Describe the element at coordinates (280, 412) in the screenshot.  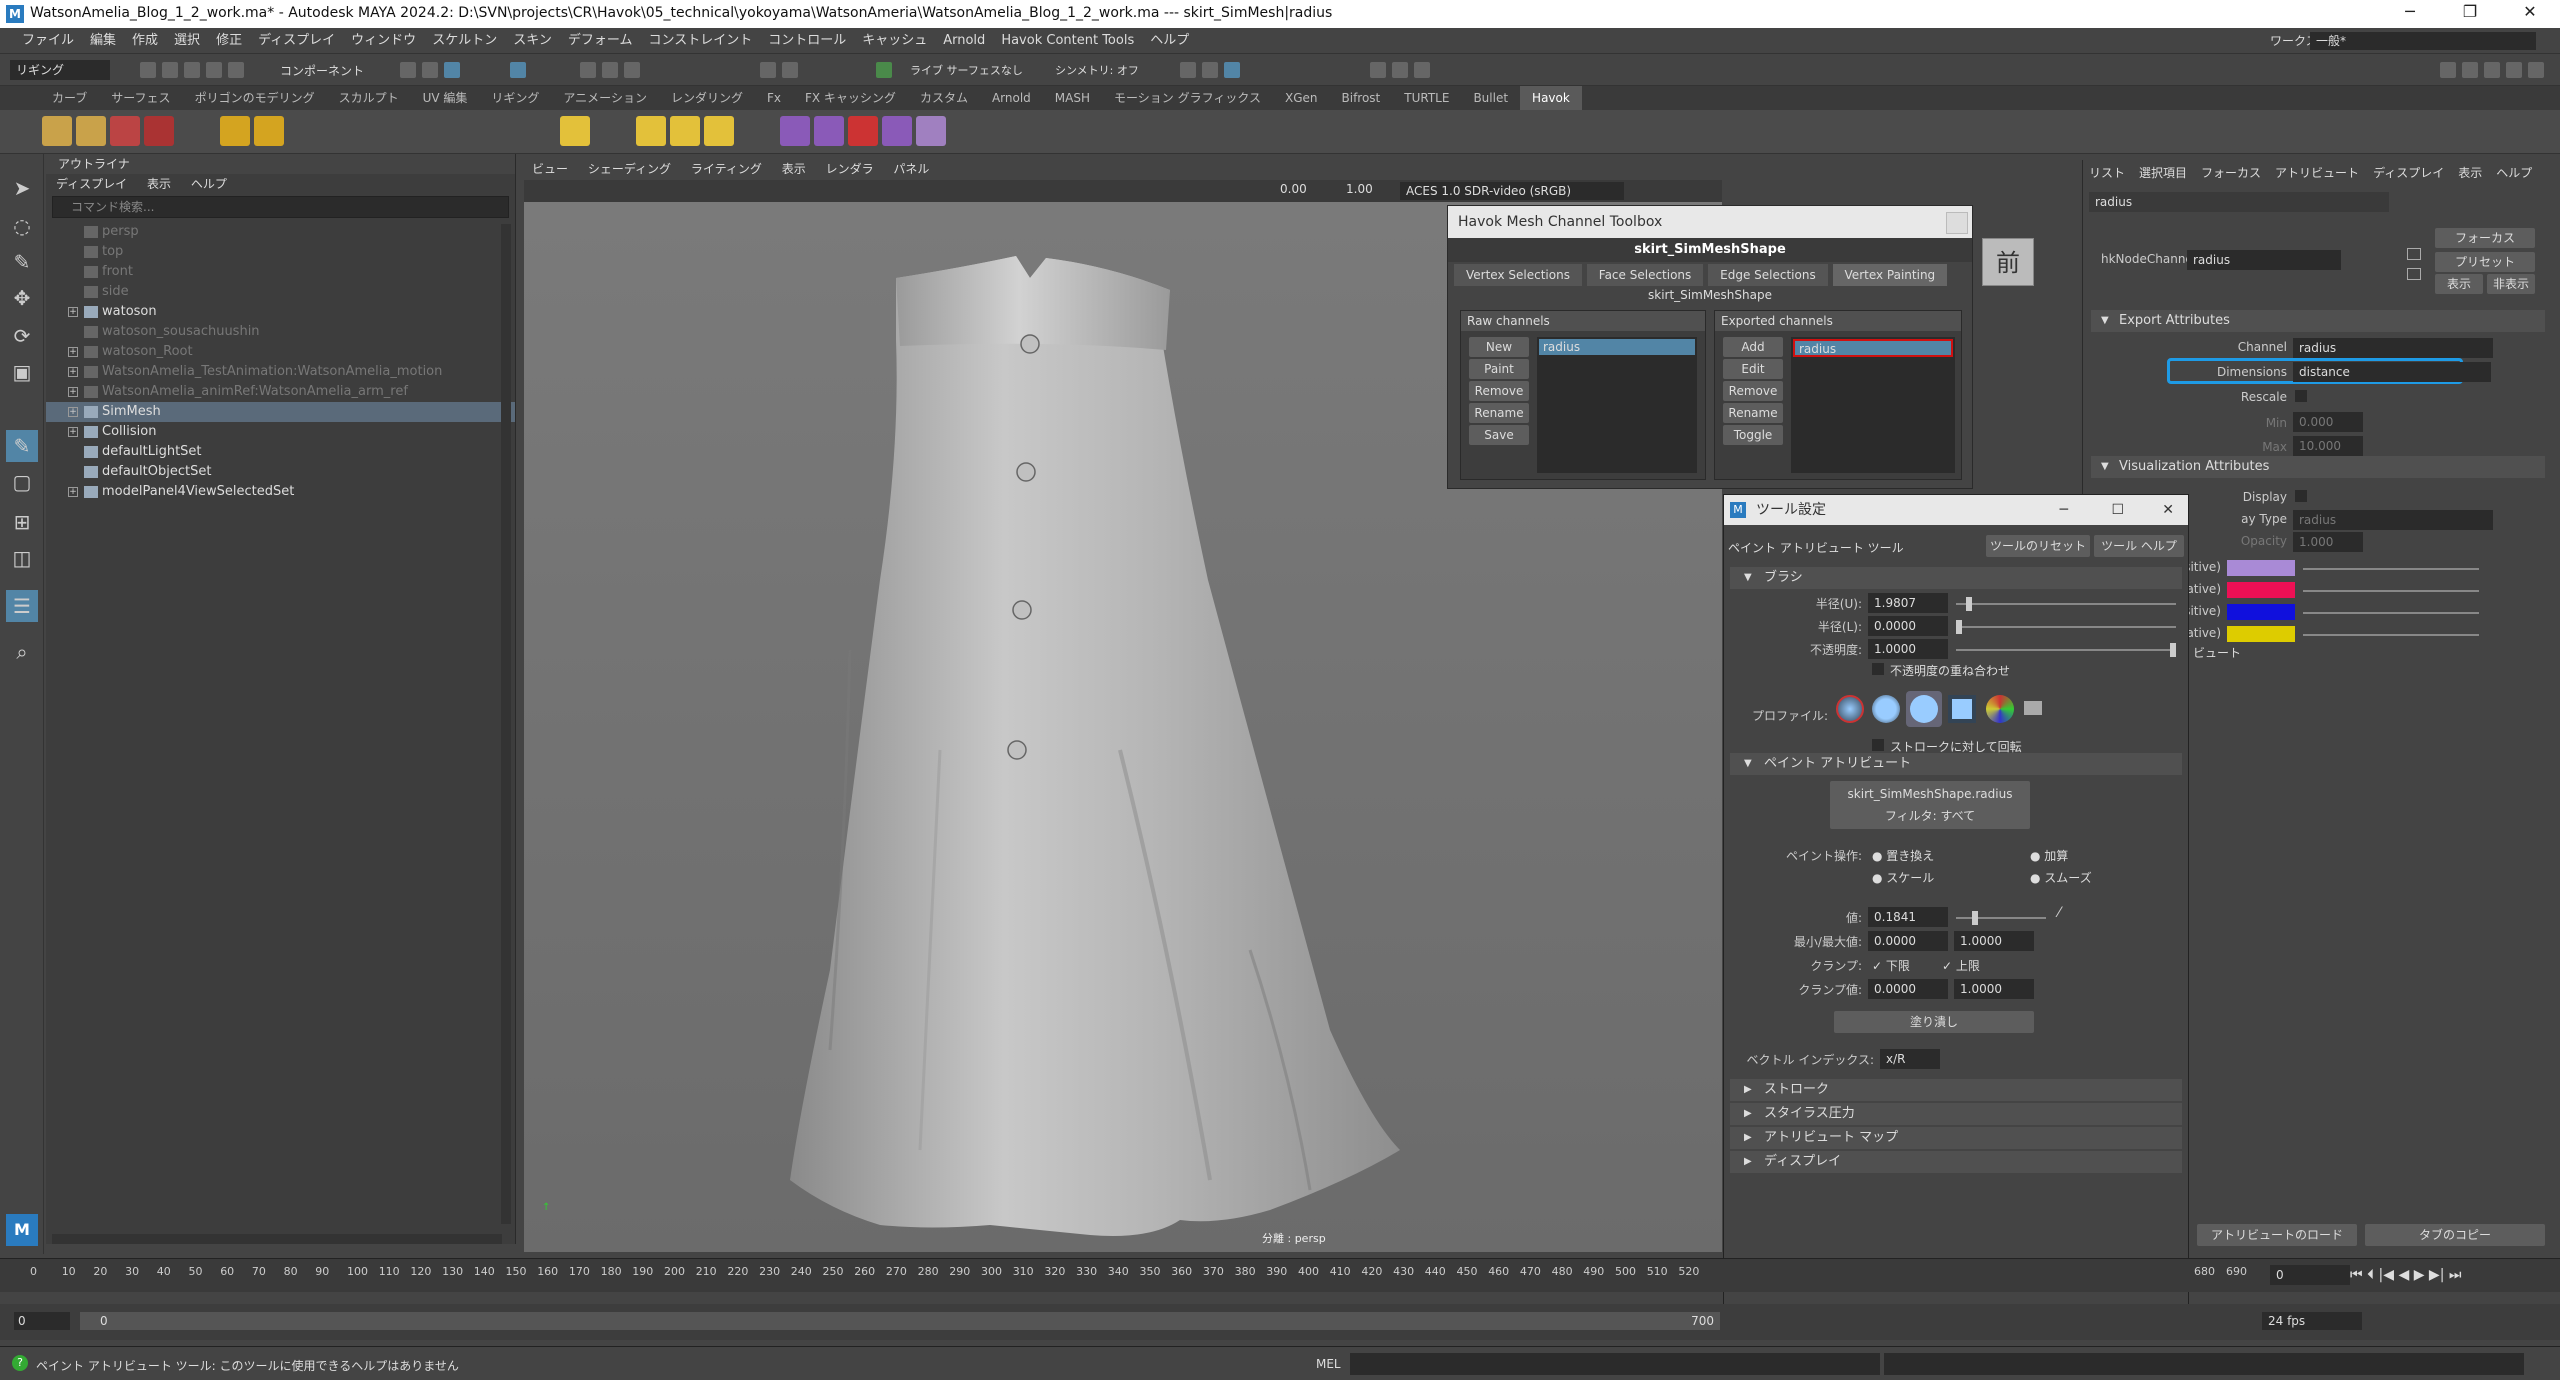
I see `outliner-row: + SimMesh` at that location.